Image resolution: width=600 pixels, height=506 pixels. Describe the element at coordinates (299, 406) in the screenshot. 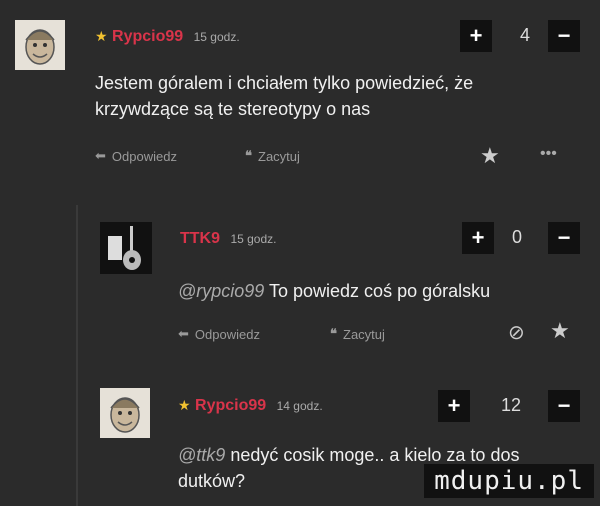

I see `timestamp: 14 godz.` at that location.